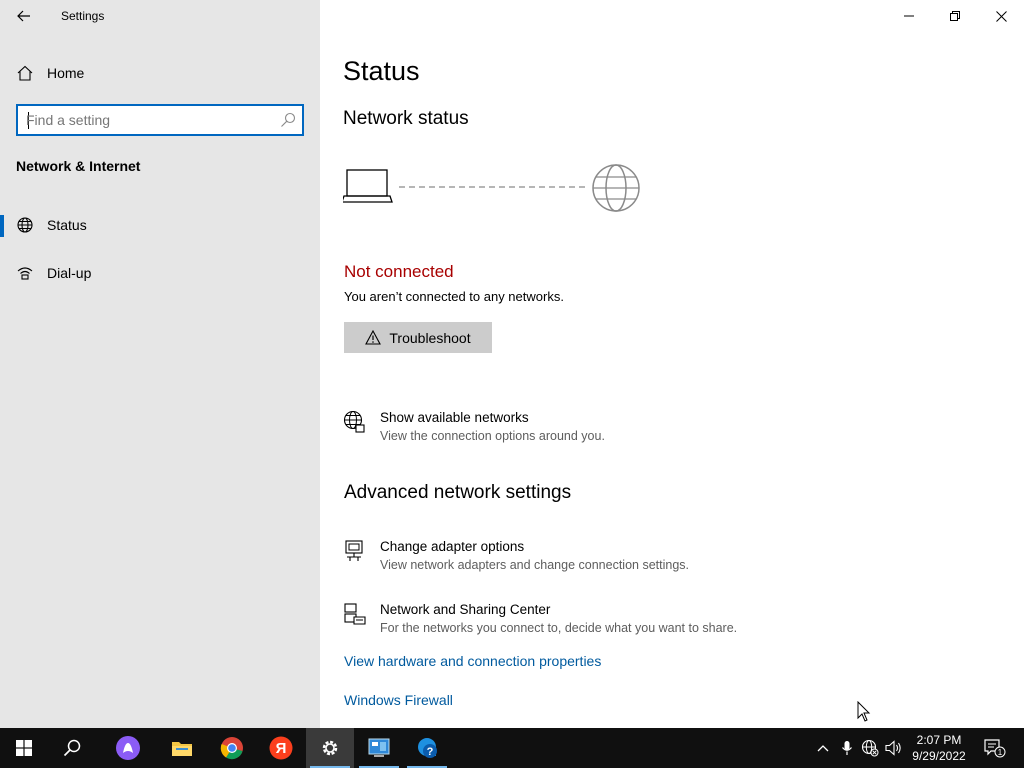 Image resolution: width=1024 pixels, height=768 pixels. What do you see at coordinates (368, 186) in the screenshot?
I see `laptop-icon` at bounding box center [368, 186].